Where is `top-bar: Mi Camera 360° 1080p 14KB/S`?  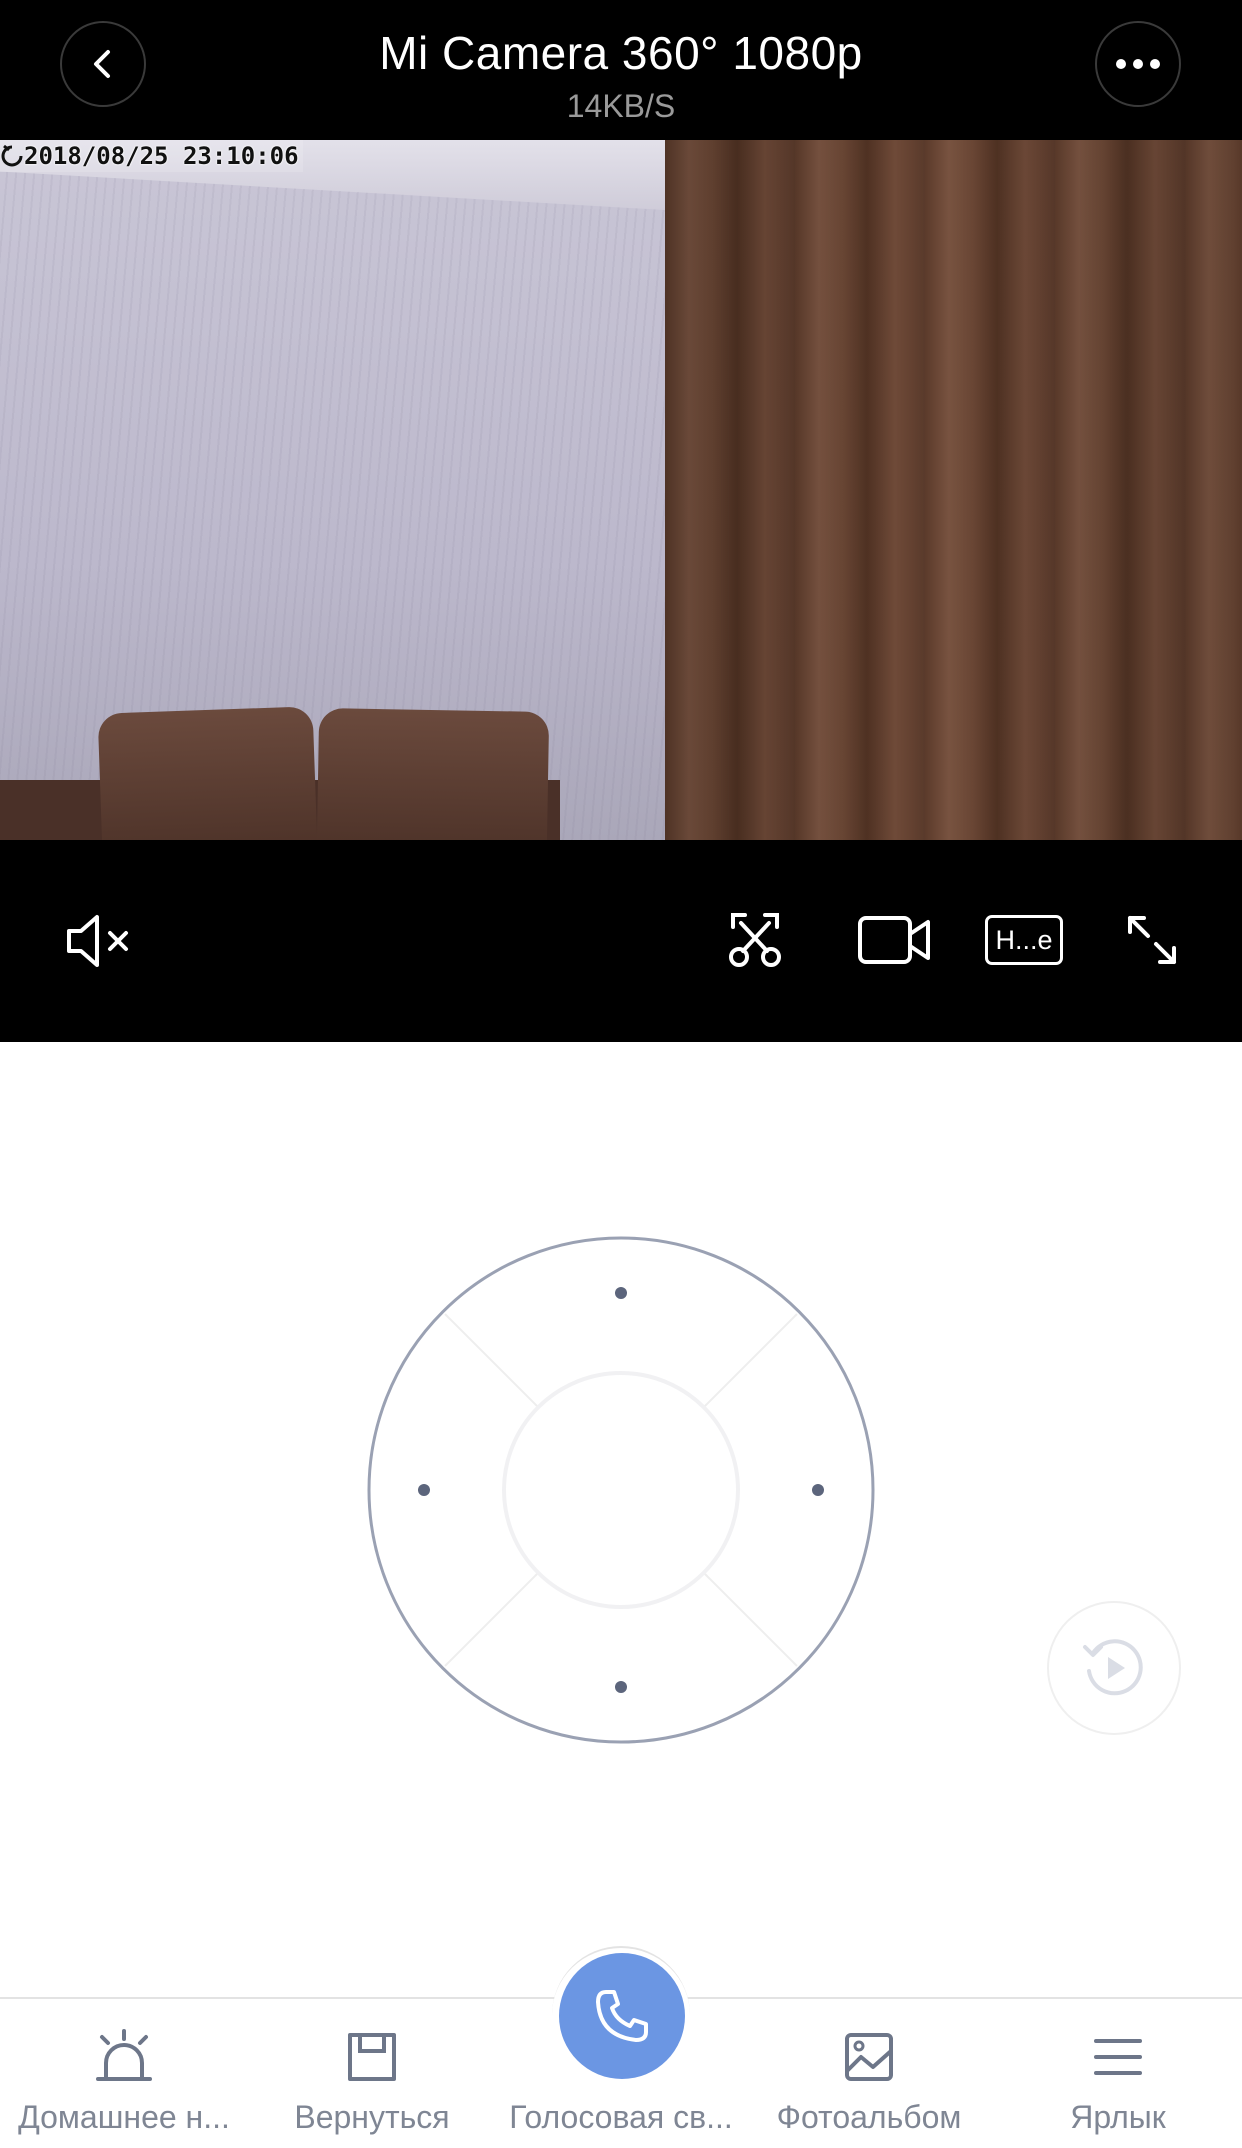 top-bar: Mi Camera 360° 1080p 14KB/S is located at coordinates (621, 70).